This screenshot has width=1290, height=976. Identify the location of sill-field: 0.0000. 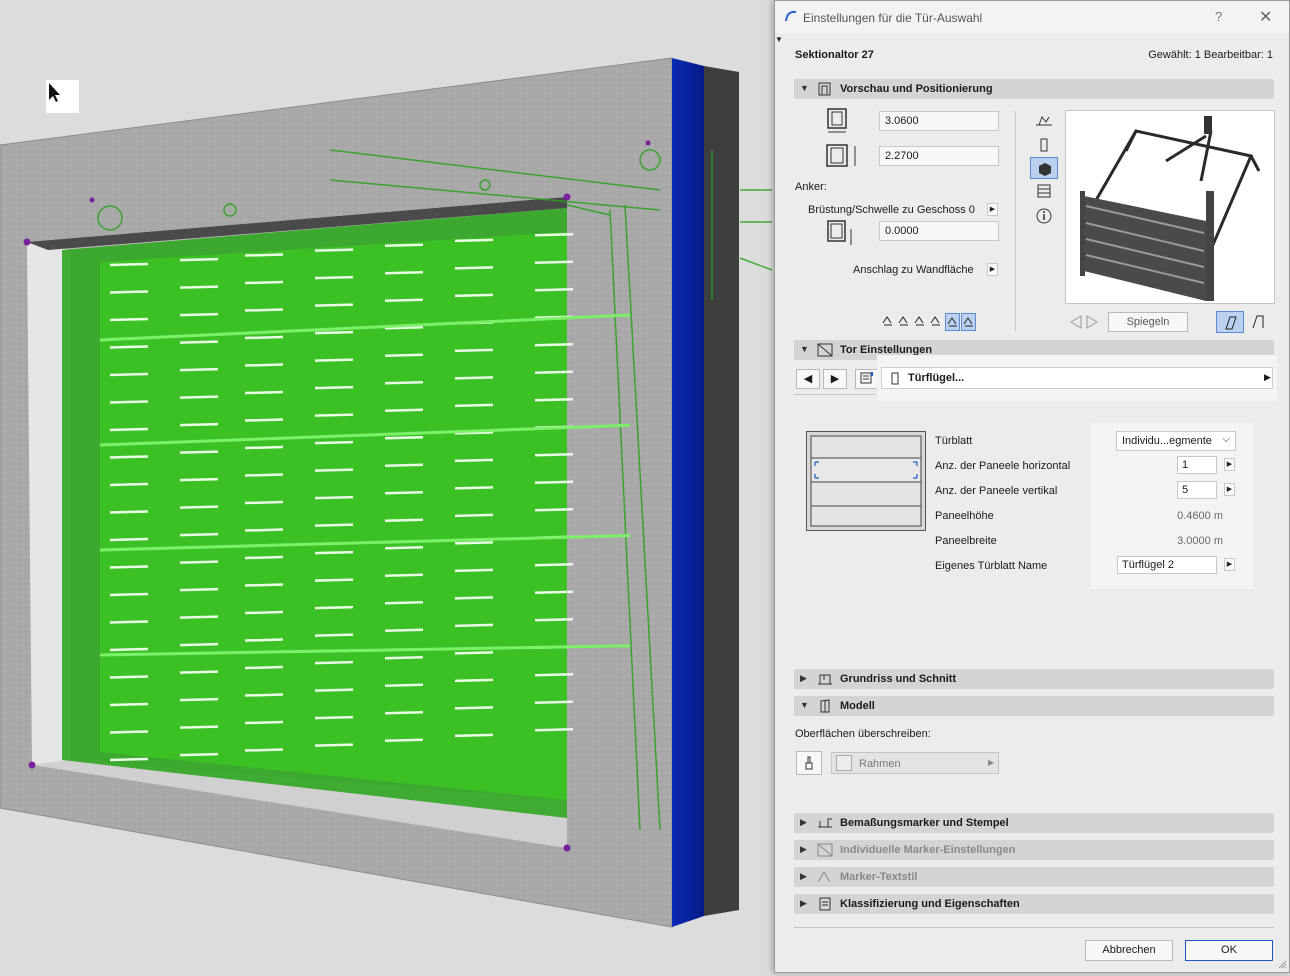
(939, 231).